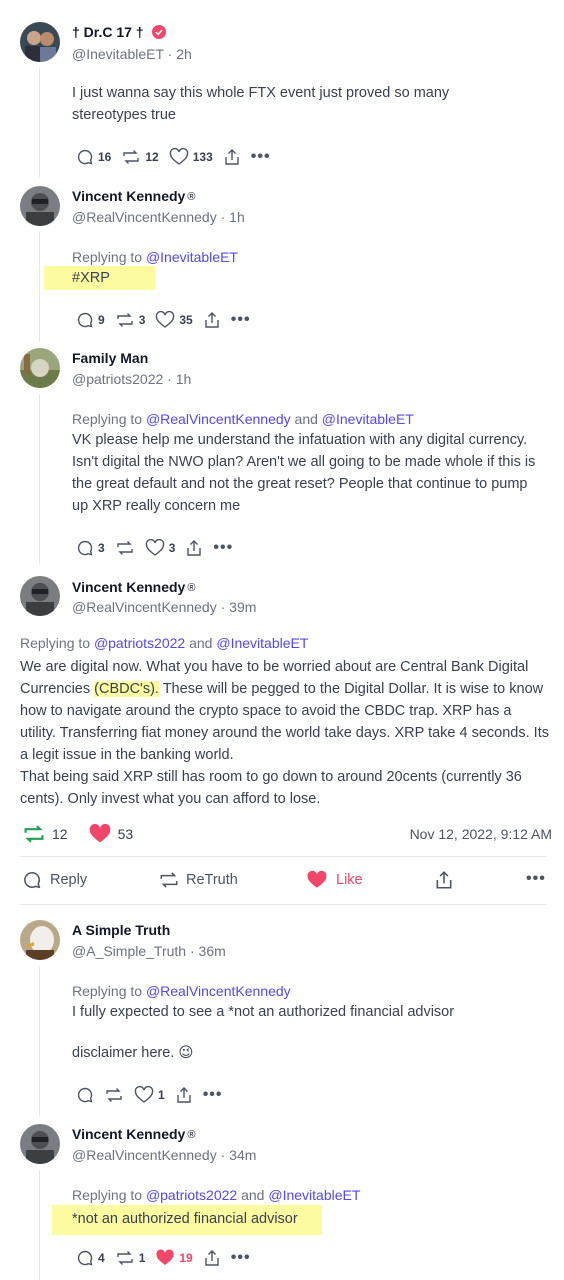 The width and height of the screenshot is (564, 1280). What do you see at coordinates (93, 157) in the screenshot?
I see `reply-button: 16` at bounding box center [93, 157].